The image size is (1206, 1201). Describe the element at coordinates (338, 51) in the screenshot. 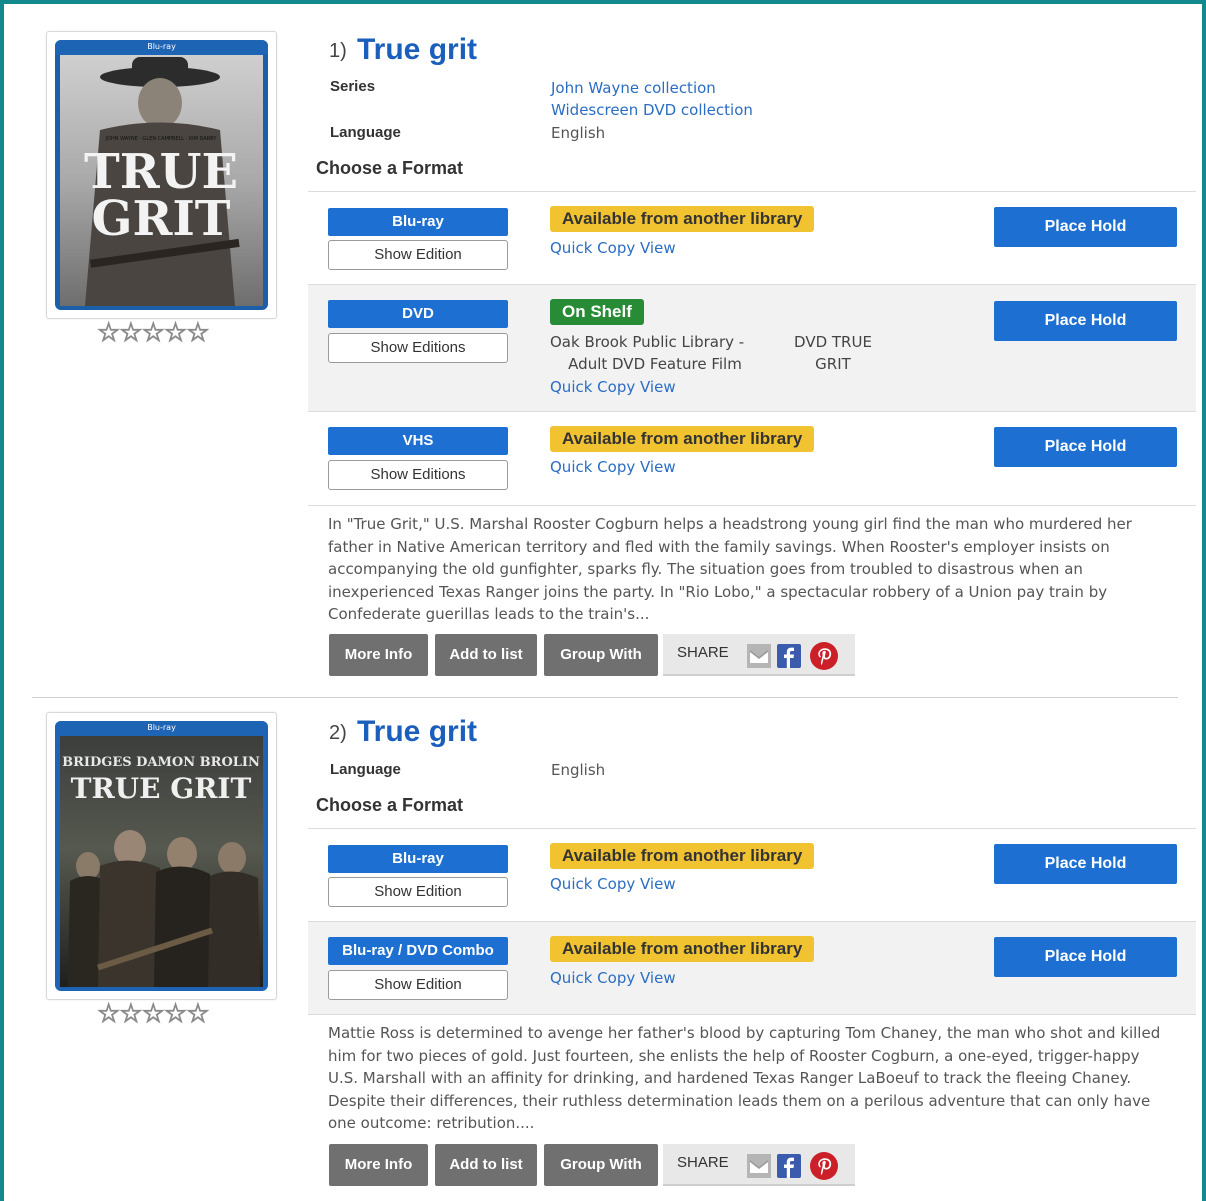

I see `result-number: 1)` at that location.